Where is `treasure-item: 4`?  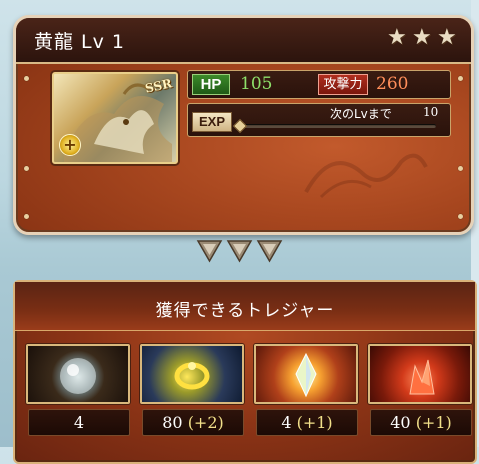 treasure-item: 4 is located at coordinates (78, 390).